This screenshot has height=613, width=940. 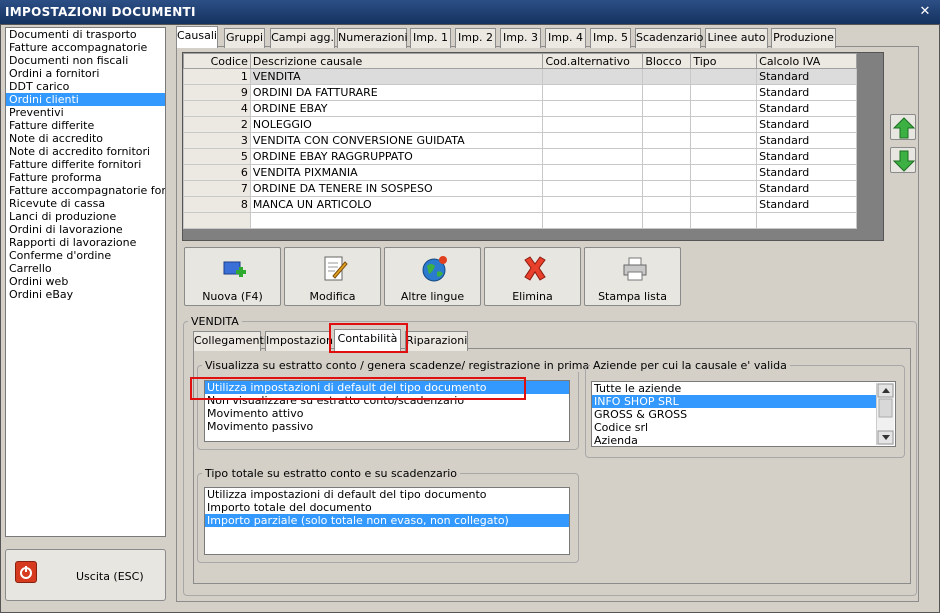 What do you see at coordinates (85, 99) in the screenshot?
I see `doc-type-item-selected: Ordini clienti` at bounding box center [85, 99].